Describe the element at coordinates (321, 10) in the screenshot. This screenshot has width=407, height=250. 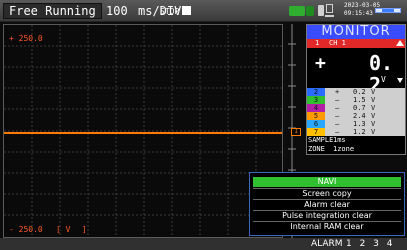
I see `lock-icon` at that location.